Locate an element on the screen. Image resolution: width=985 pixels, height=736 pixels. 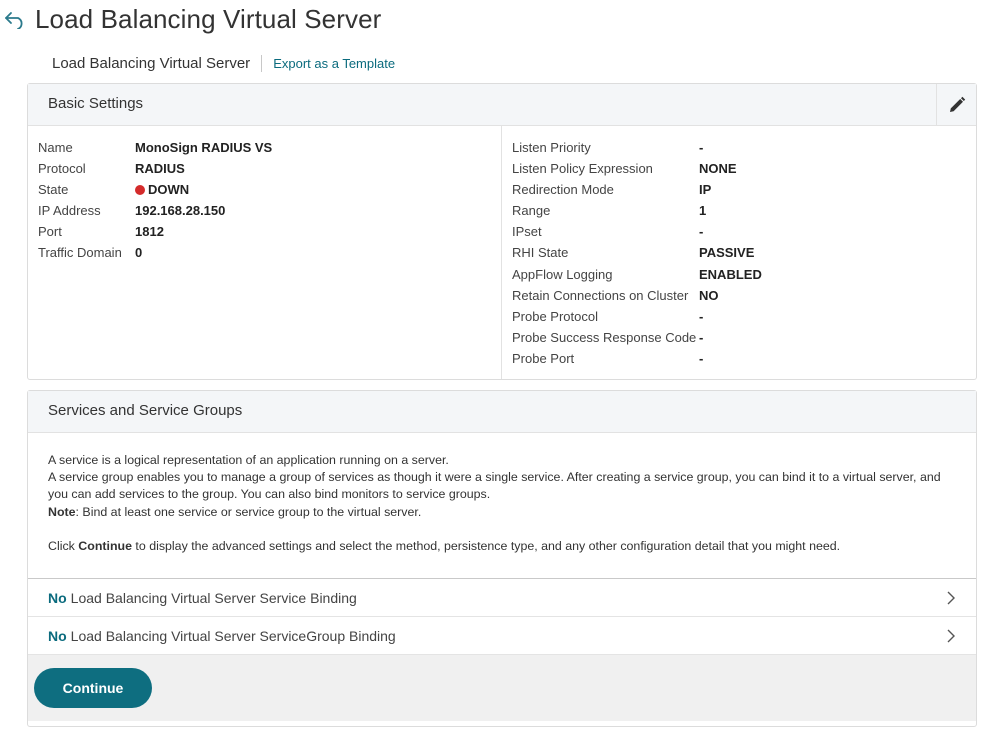
setting-row-retain-connections: Retain Connections on Cluster NO is located at coordinates (637, 295).